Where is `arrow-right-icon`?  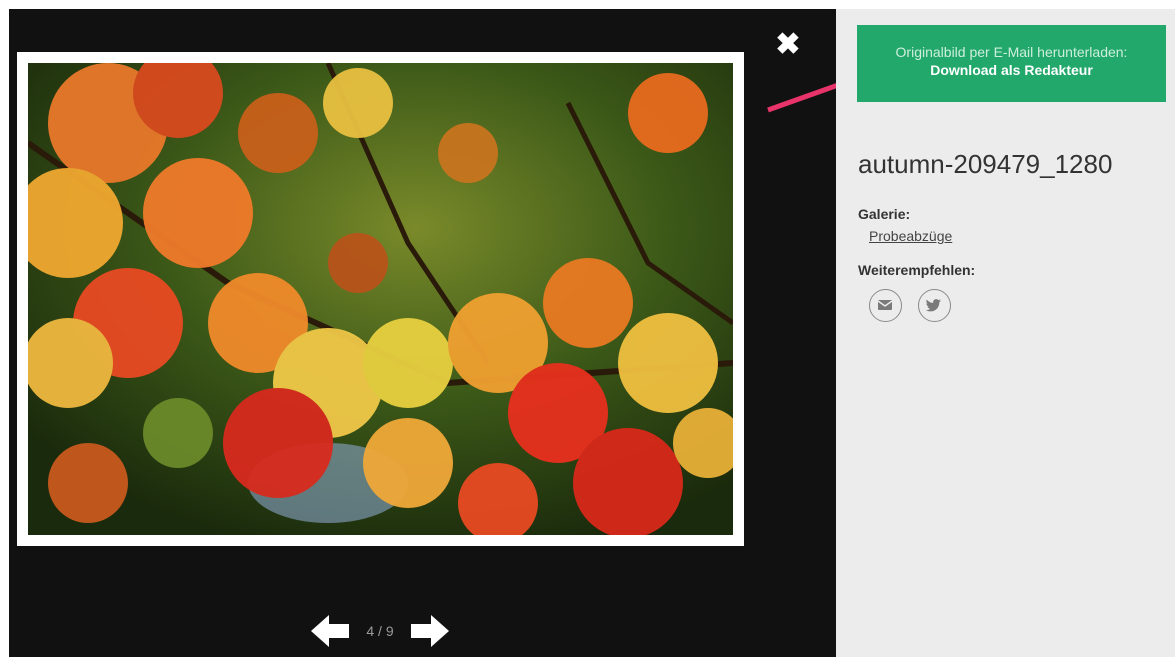
arrow-right-icon is located at coordinates (430, 631).